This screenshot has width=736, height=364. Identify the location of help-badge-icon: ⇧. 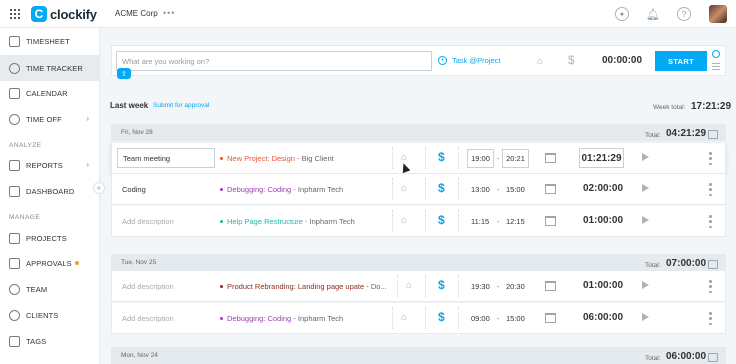
(124, 73).